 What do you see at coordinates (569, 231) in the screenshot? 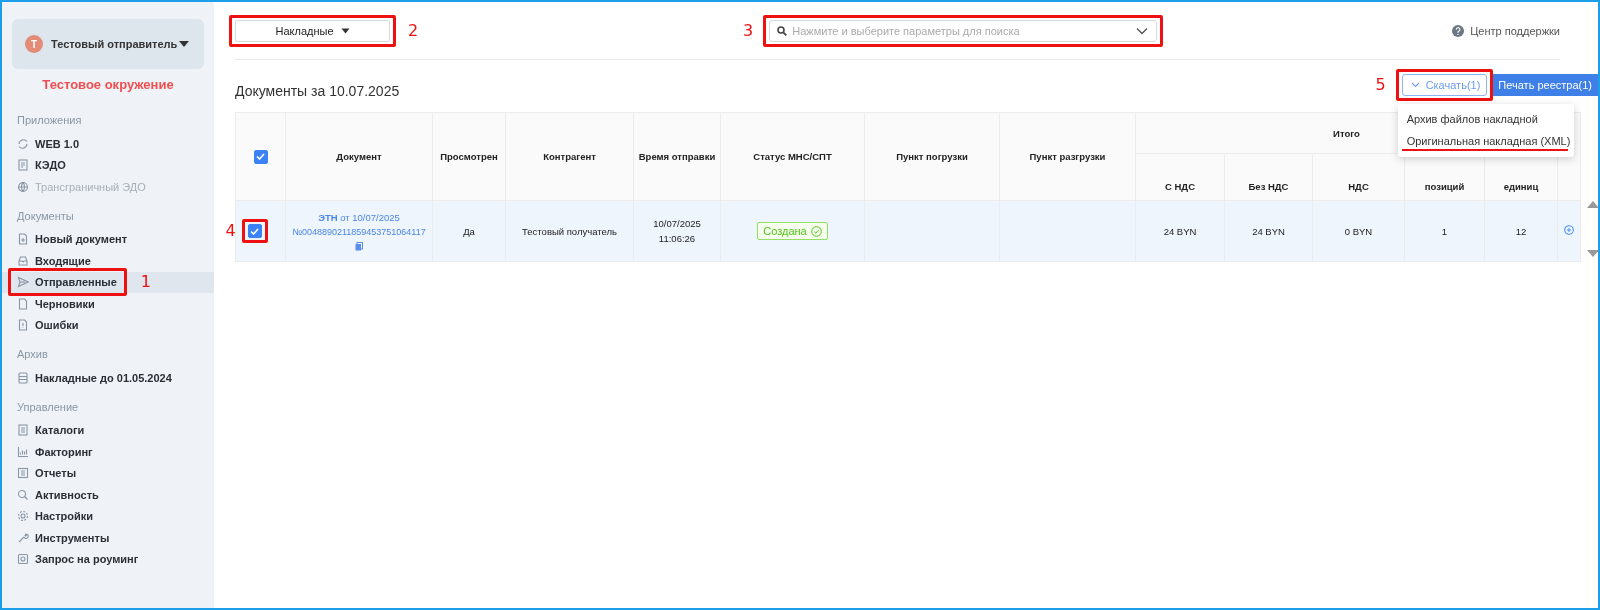
I see `table-cell: Тестовый получатель` at bounding box center [569, 231].